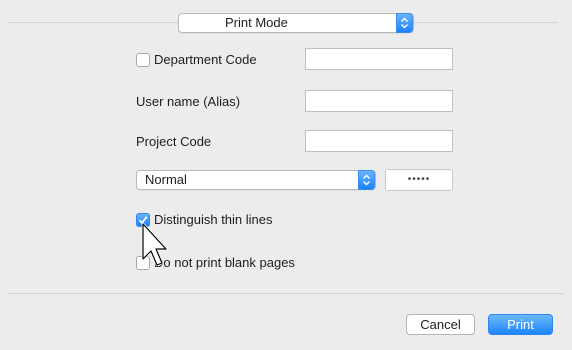 This screenshot has height=350, width=572. I want to click on distinguish-thin-lines-label: Distinguish thin lines, so click(213, 219).